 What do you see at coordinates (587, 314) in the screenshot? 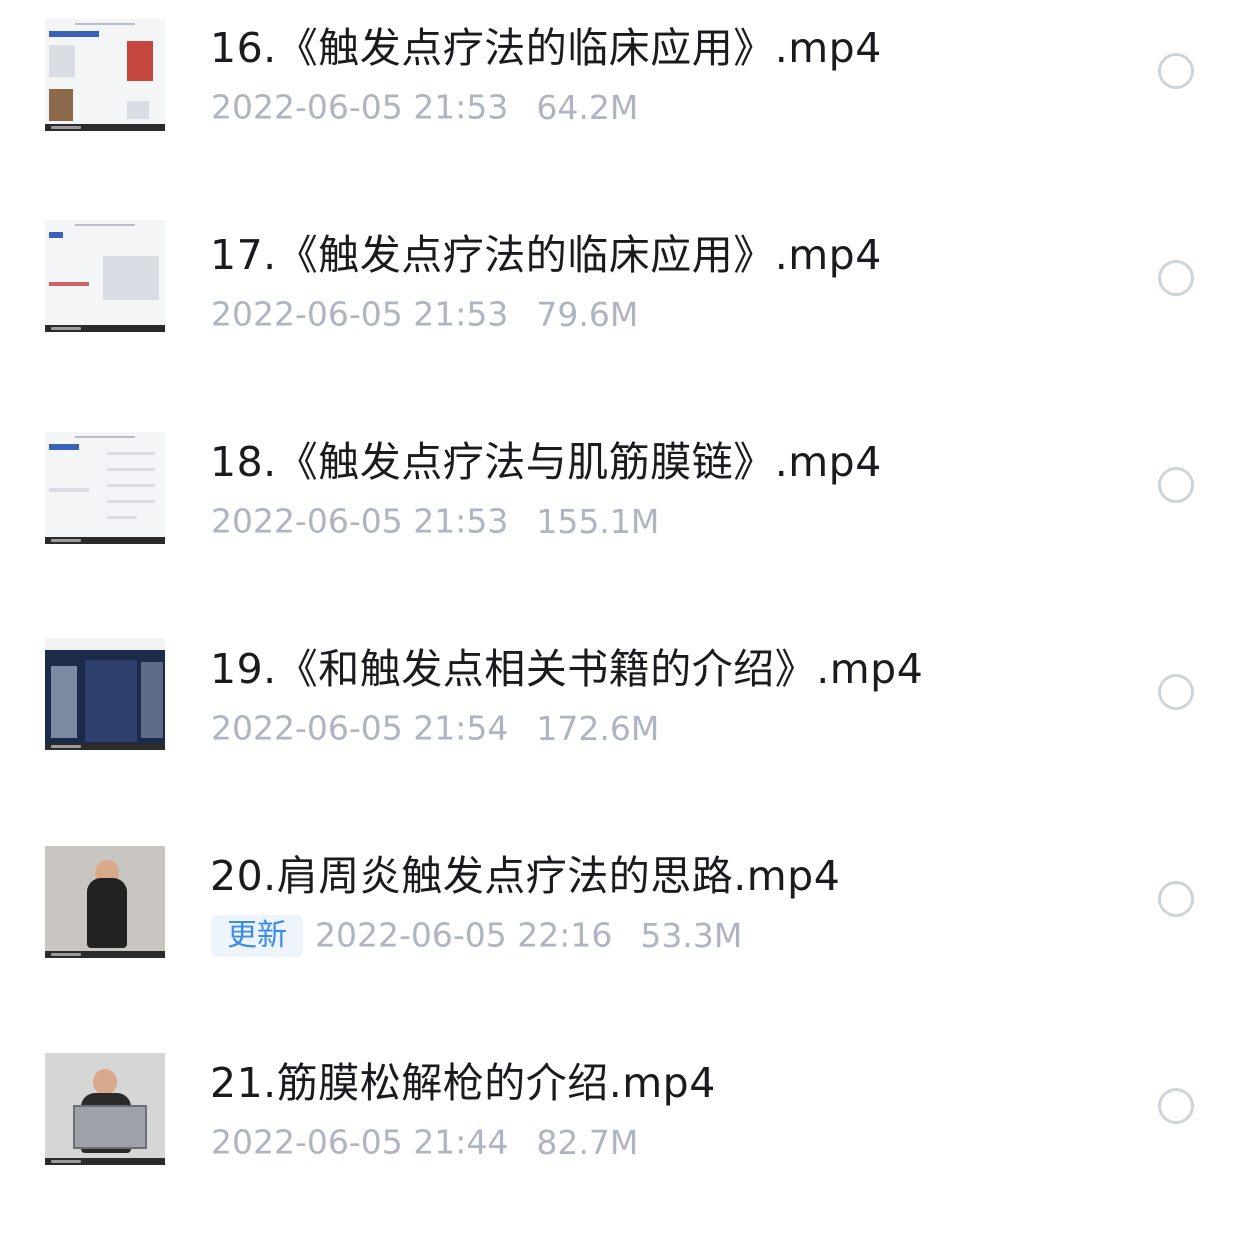
I see `file-size: 79.6M` at bounding box center [587, 314].